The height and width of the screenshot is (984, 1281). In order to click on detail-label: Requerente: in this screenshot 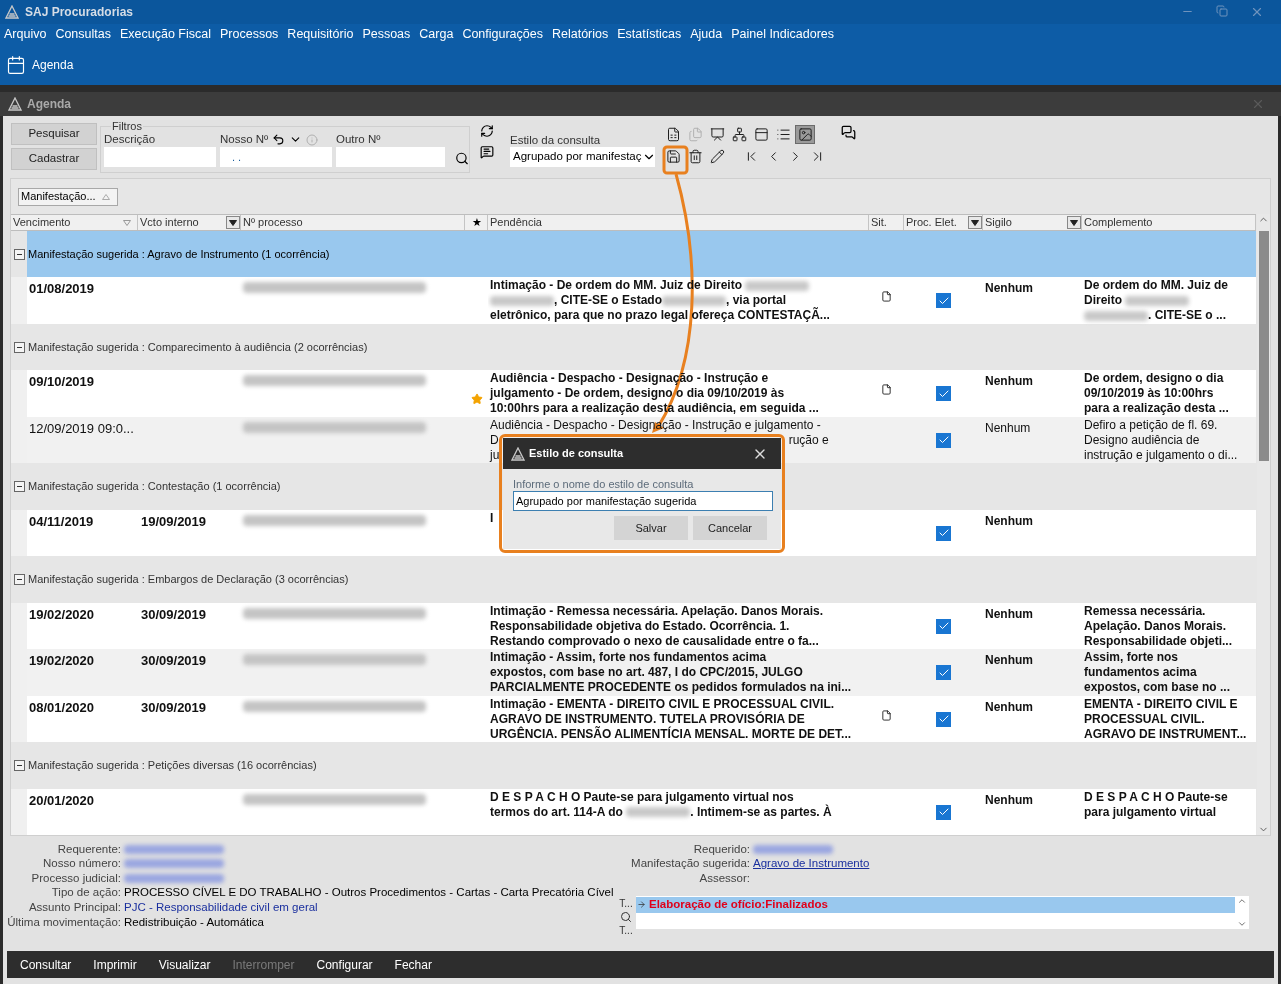, I will do `click(89, 849)`.